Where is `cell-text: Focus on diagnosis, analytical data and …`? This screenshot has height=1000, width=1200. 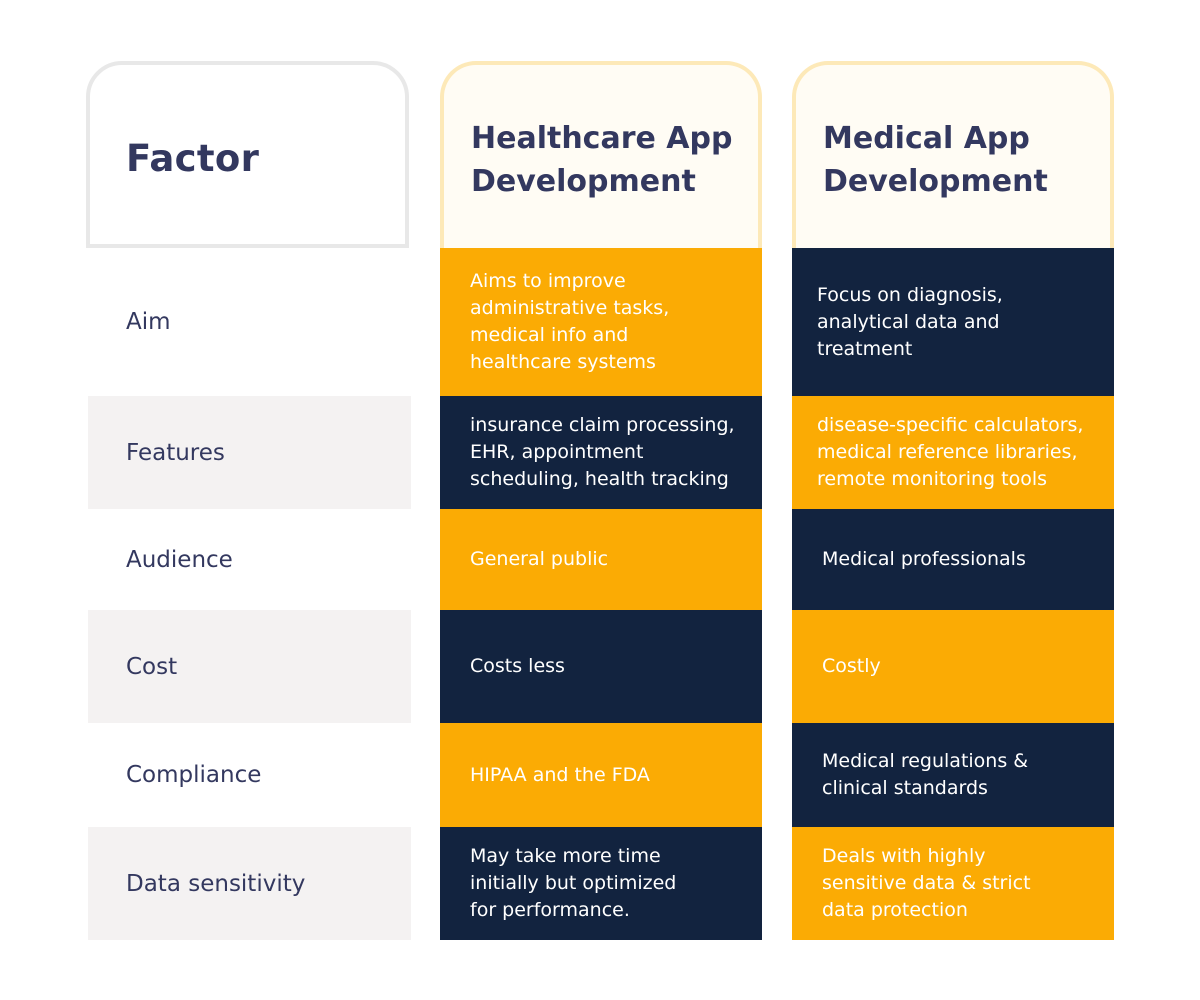 cell-text: Focus on diagnosis, analytical data and … is located at coordinates (910, 321).